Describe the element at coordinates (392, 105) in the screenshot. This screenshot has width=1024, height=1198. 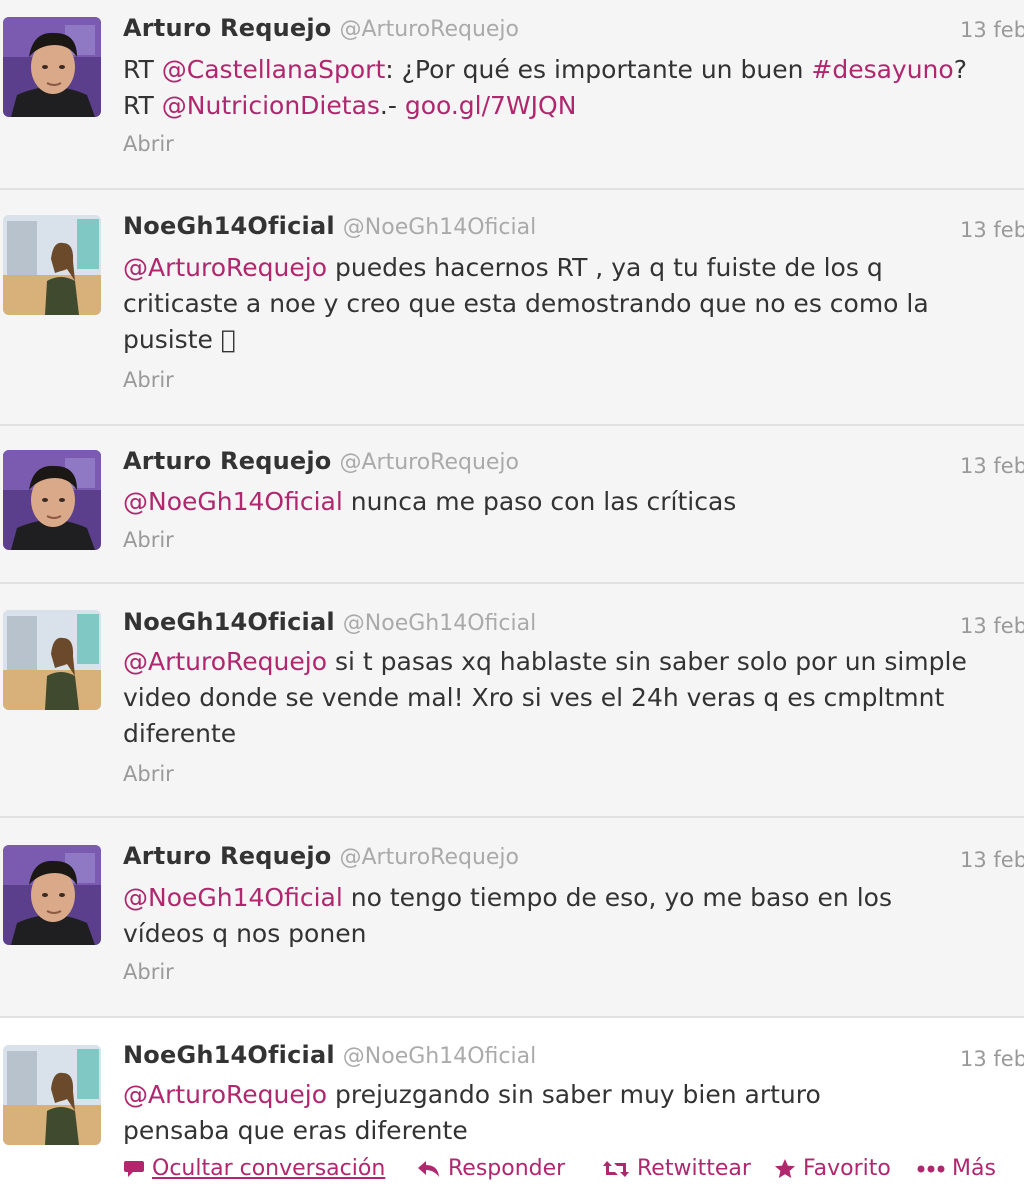
I see `tweet-text-segment: .-` at that location.